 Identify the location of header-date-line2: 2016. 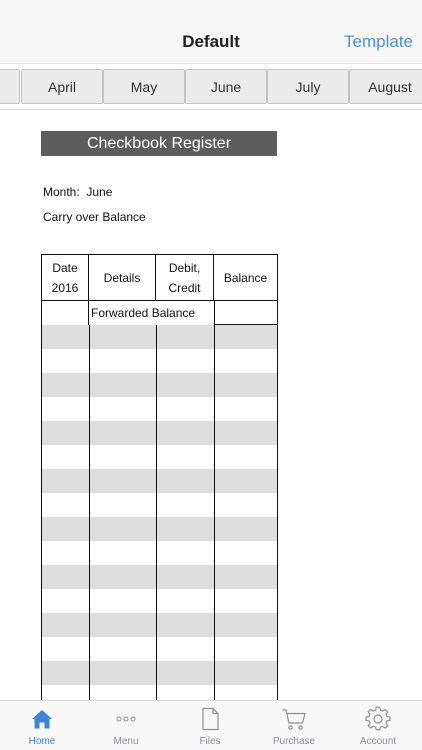
(65, 287).